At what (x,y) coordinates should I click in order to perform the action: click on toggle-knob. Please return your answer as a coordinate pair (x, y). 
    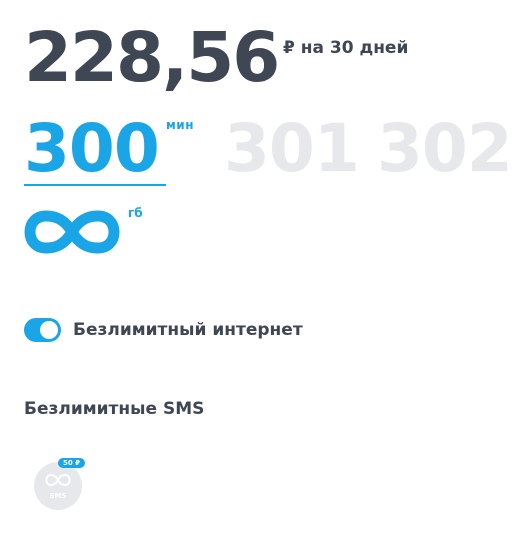
    Looking at the image, I should click on (49, 330).